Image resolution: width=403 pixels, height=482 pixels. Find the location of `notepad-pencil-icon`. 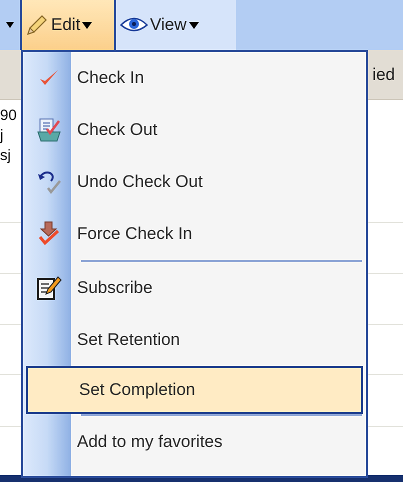

notepad-pencil-icon is located at coordinates (49, 288).